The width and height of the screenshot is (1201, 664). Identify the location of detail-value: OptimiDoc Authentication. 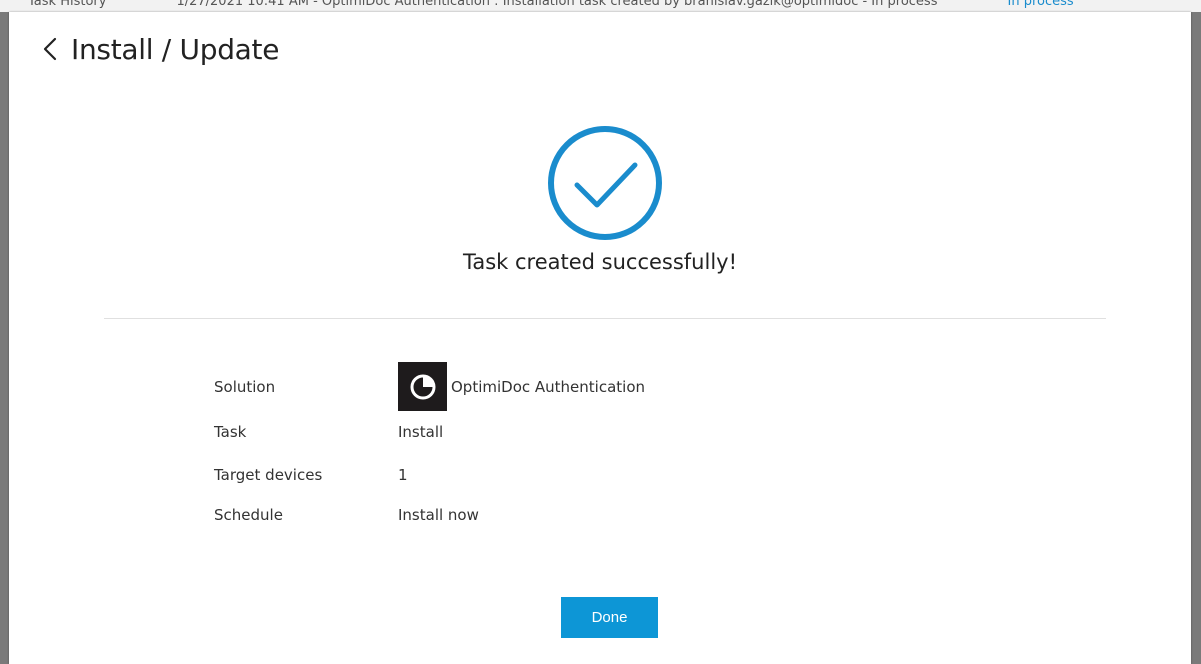
(521, 386).